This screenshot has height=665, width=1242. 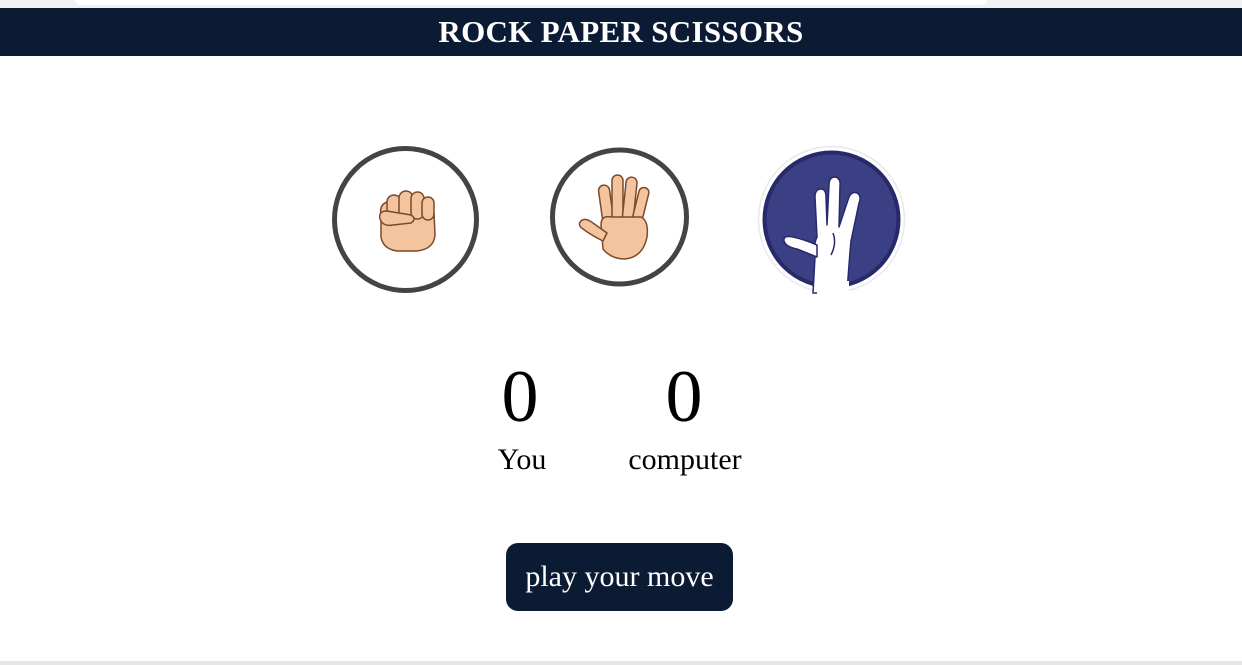 I want to click on player-score: 0, so click(x=520, y=397).